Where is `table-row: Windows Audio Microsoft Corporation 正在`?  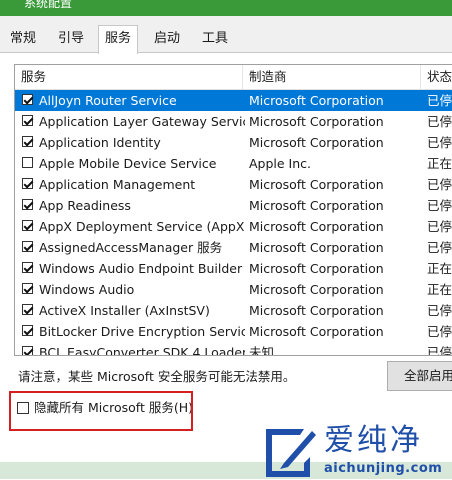
table-row: Windows Audio Microsoft Corporation 正在 is located at coordinates (233, 289).